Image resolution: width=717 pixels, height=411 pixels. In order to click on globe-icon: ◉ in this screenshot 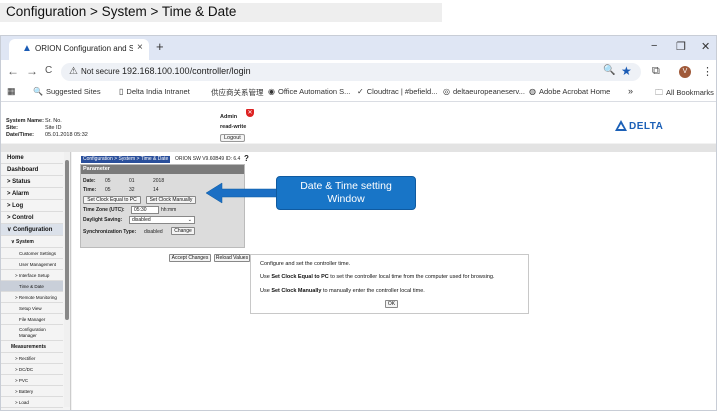, I will do `click(271, 91)`.